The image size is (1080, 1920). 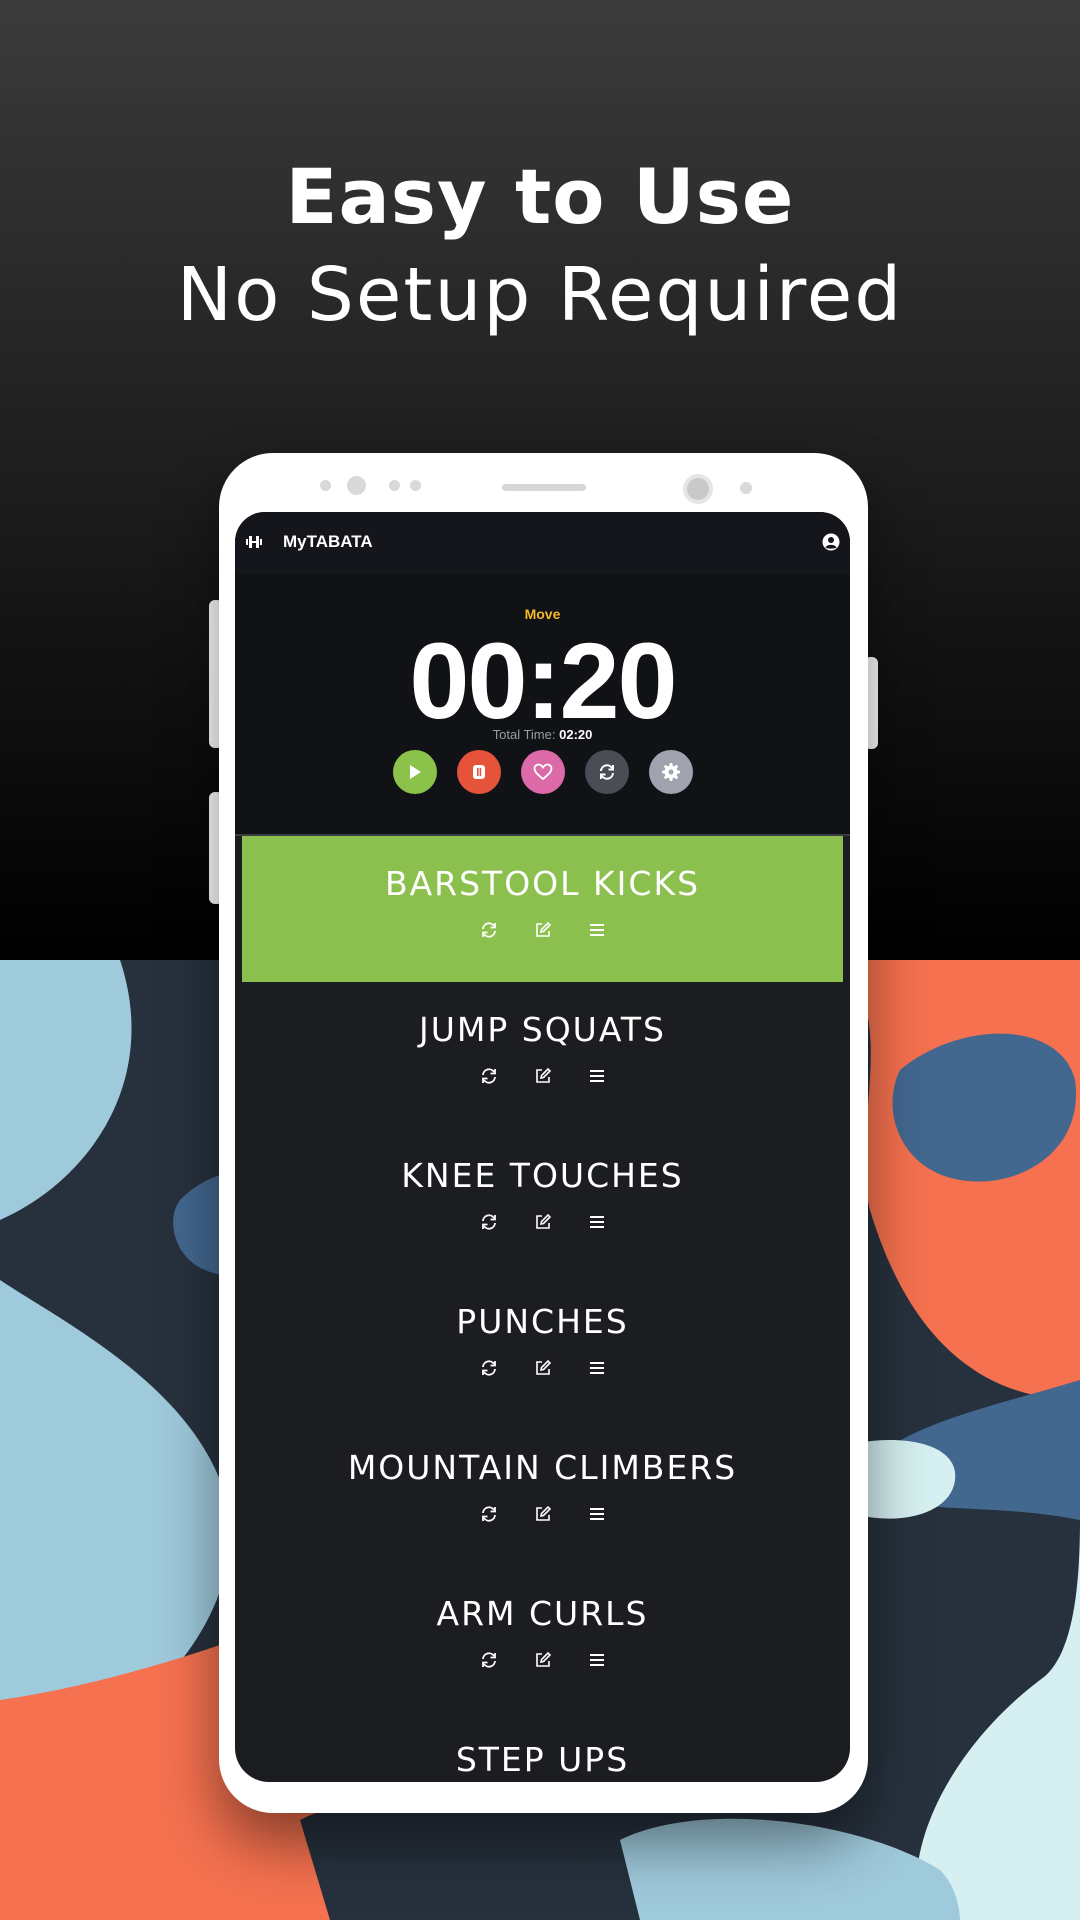 What do you see at coordinates (698, 489) in the screenshot?
I see `phone-iris-scanner` at bounding box center [698, 489].